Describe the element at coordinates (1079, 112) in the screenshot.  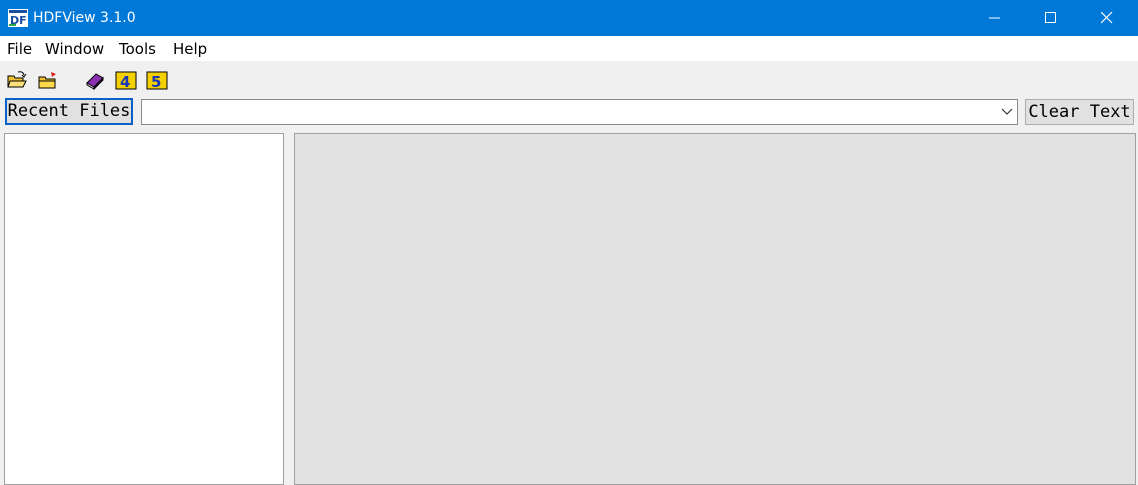
I see `clear-text-button: Clear Text` at that location.